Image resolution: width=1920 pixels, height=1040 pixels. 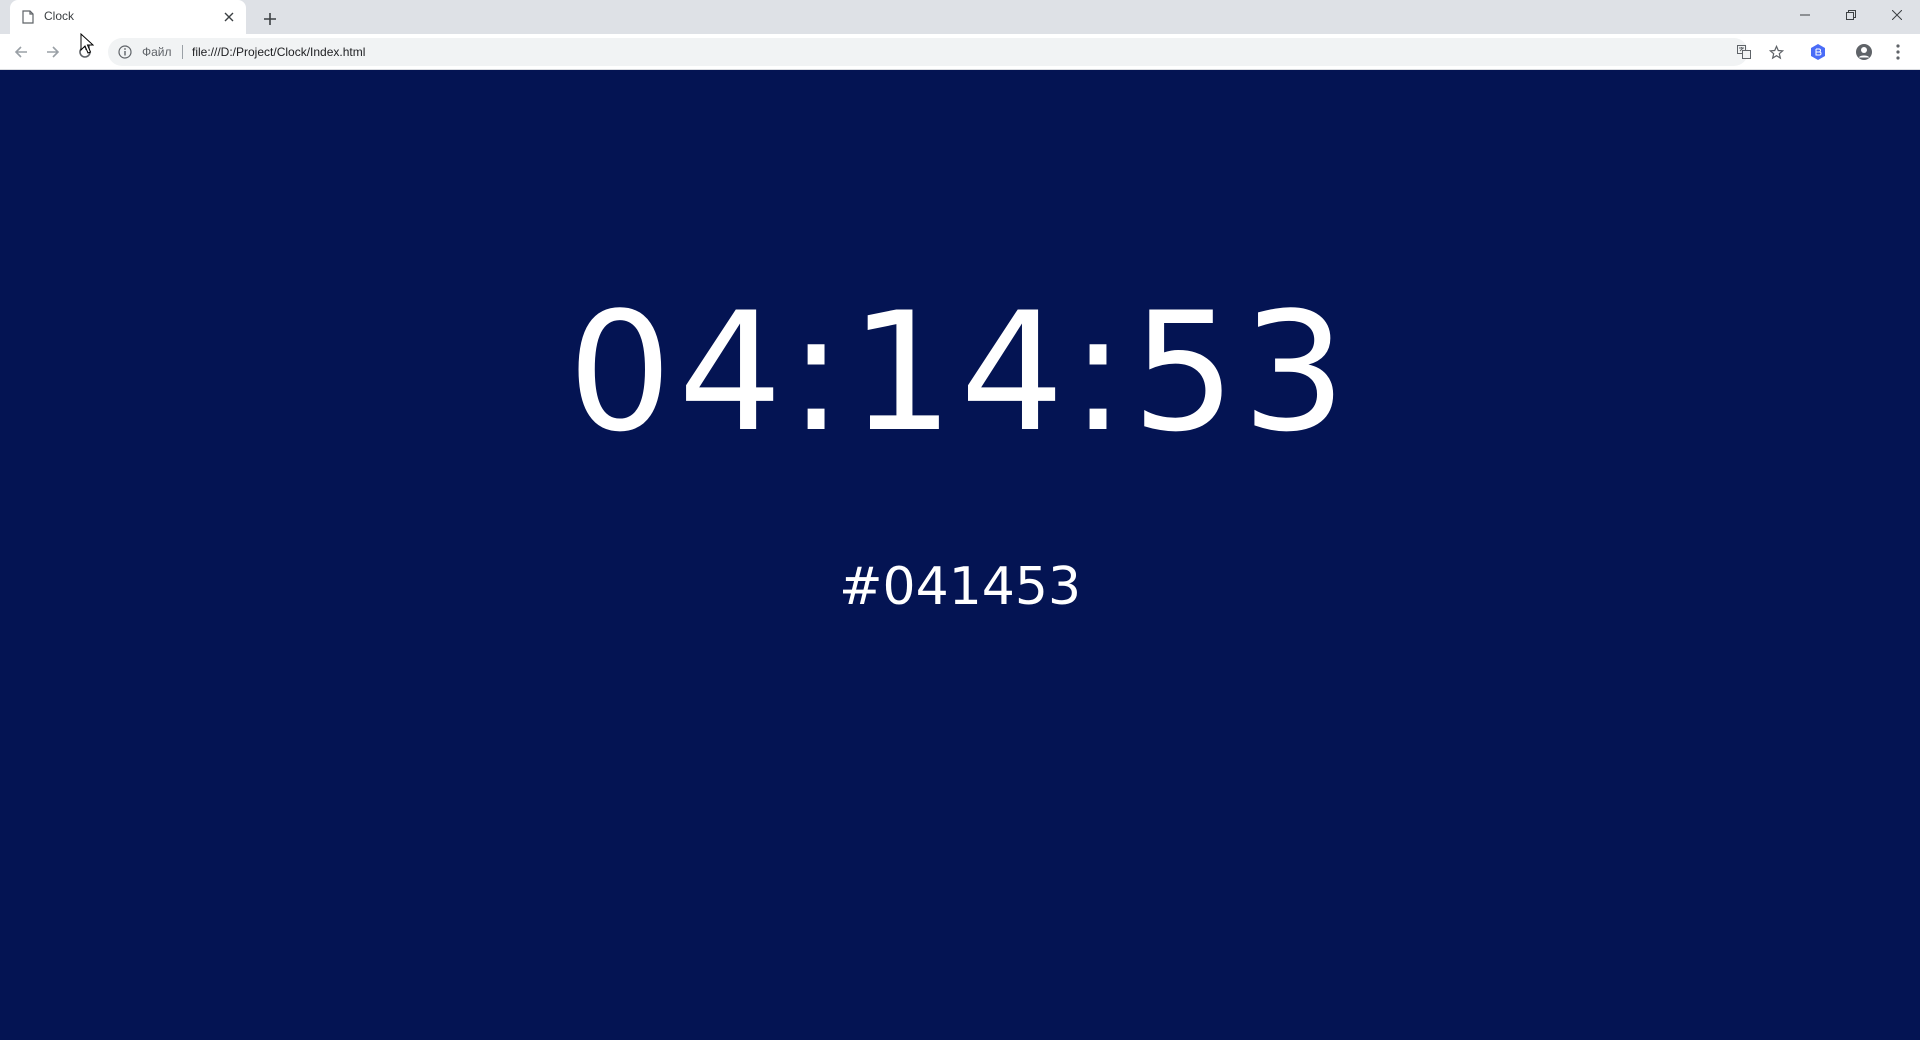 I want to click on profile-icon, so click(x=1864, y=52).